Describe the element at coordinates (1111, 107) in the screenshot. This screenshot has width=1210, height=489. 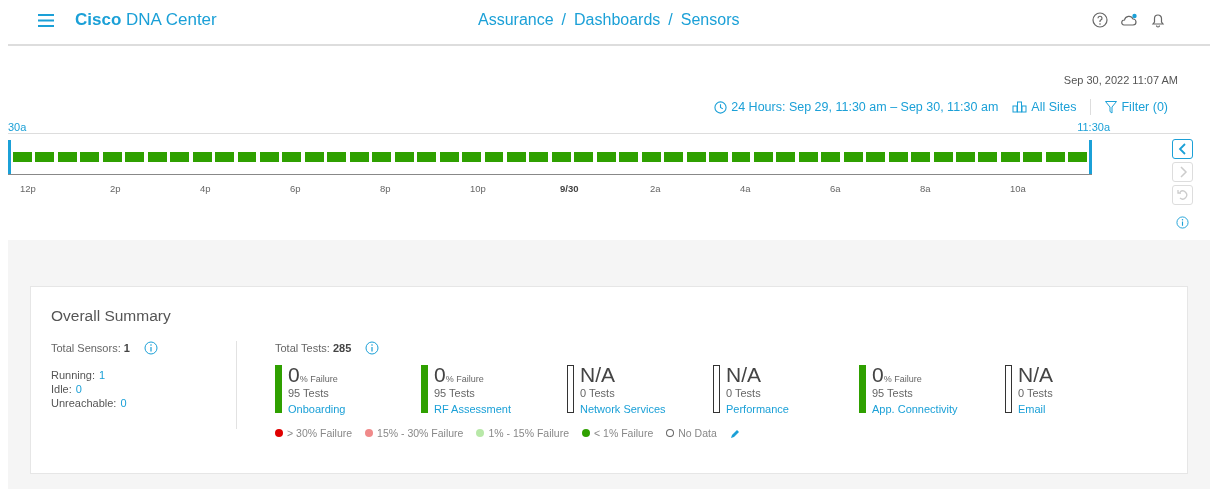
I see `filter-icon` at that location.